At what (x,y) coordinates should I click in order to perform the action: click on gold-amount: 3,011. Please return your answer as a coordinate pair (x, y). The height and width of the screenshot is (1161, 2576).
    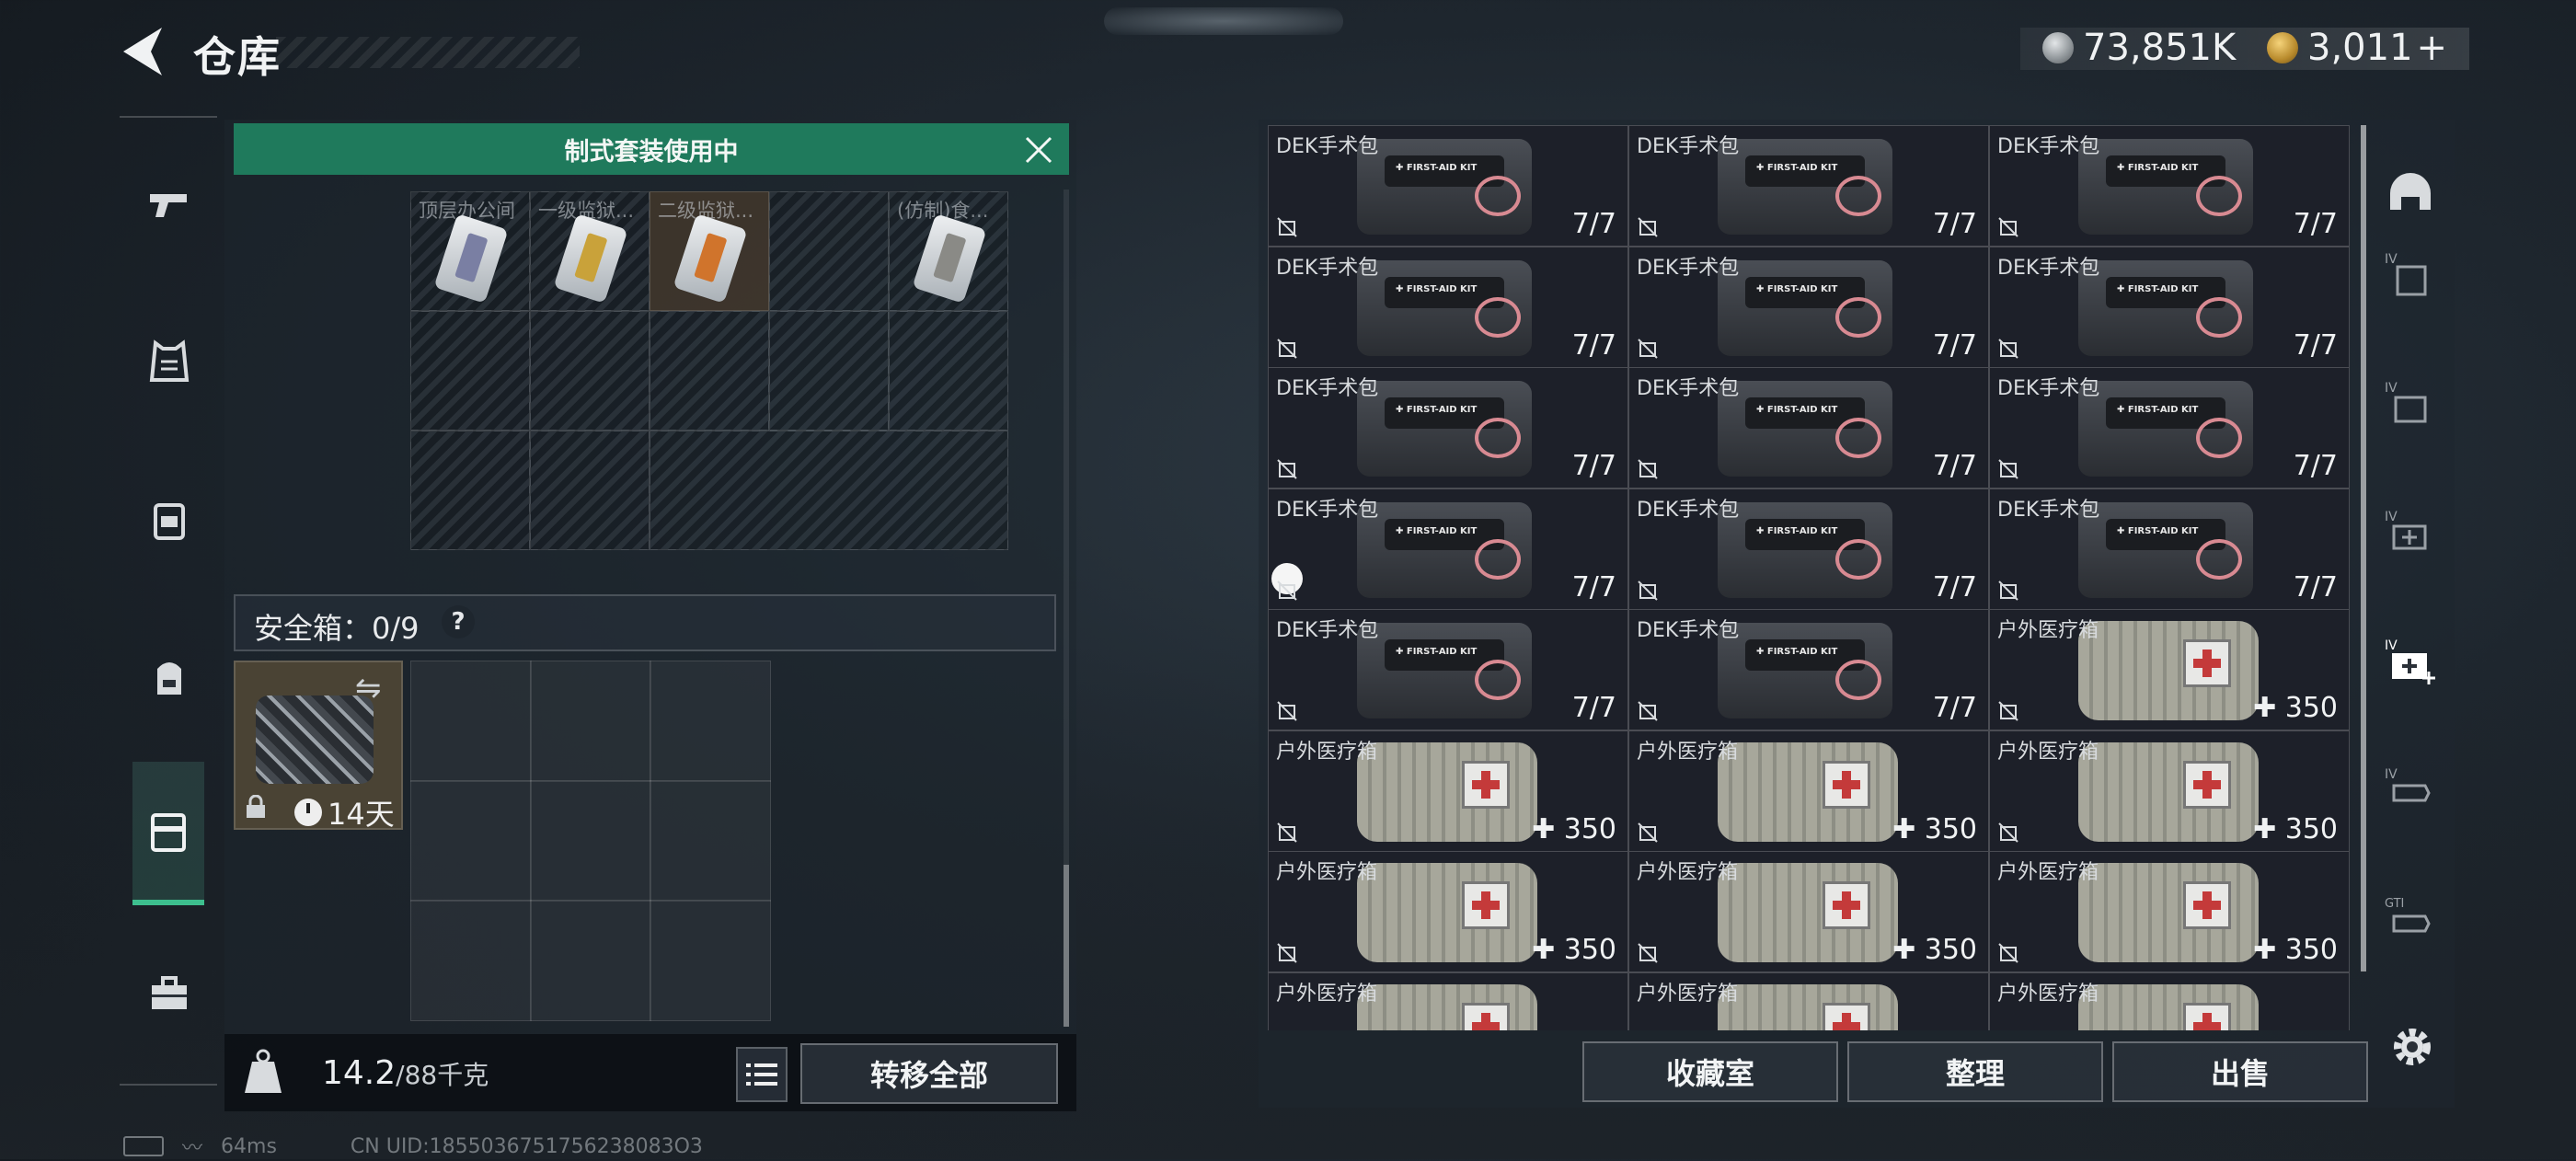
    Looking at the image, I should click on (2360, 48).